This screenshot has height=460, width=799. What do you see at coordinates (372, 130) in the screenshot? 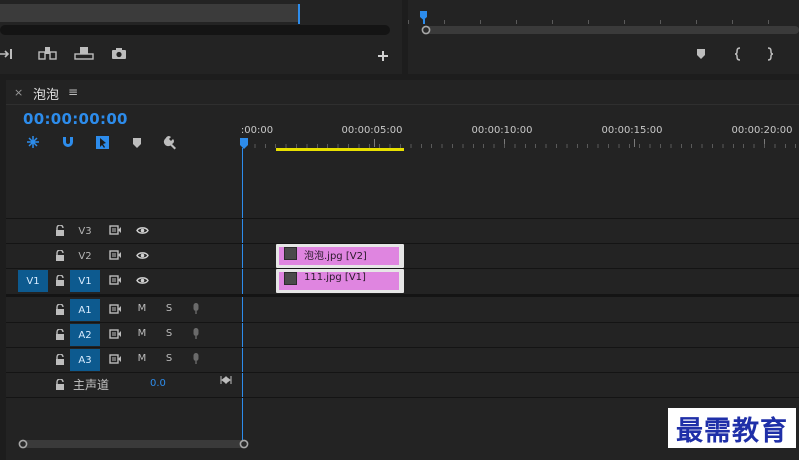
I see `ruler-label-5s: 00:00:05:00` at bounding box center [372, 130].